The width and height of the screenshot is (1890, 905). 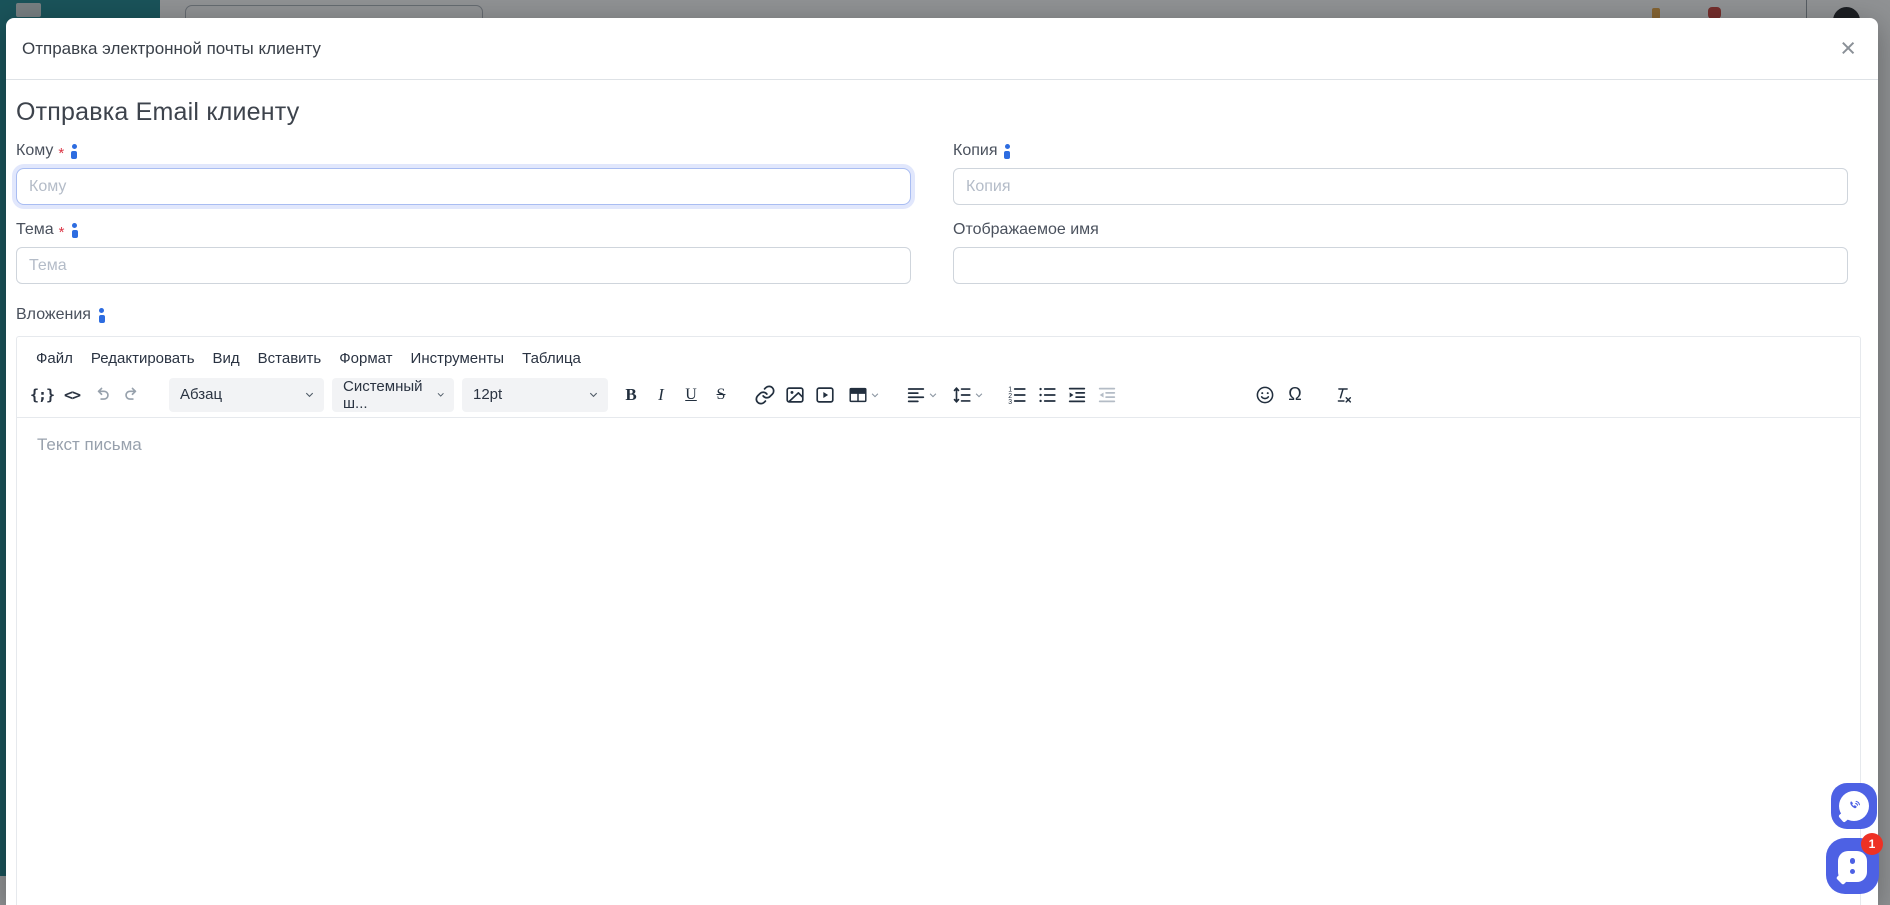 What do you see at coordinates (226, 358) in the screenshot?
I see `menu-view: Вид` at bounding box center [226, 358].